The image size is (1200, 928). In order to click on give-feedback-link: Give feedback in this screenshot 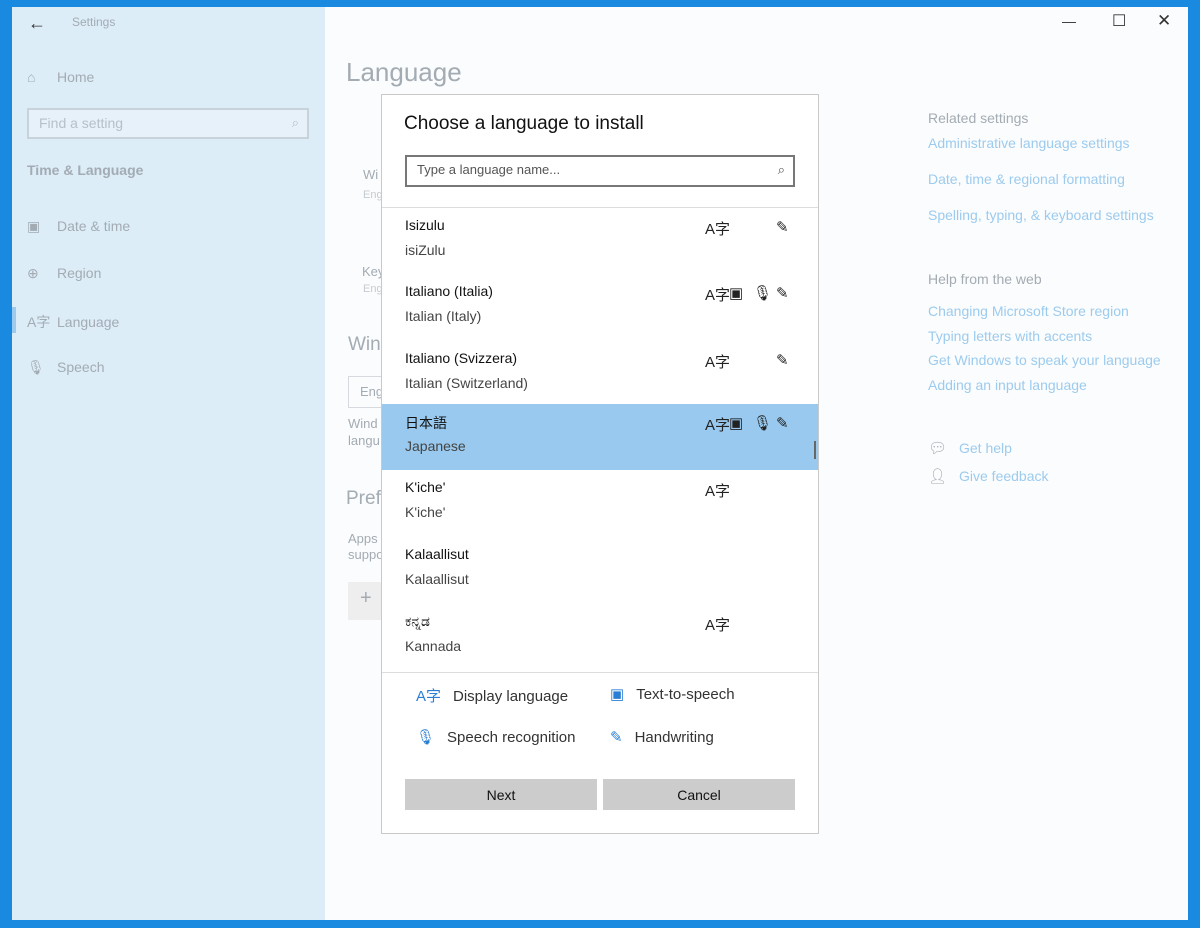, I will do `click(1004, 476)`.